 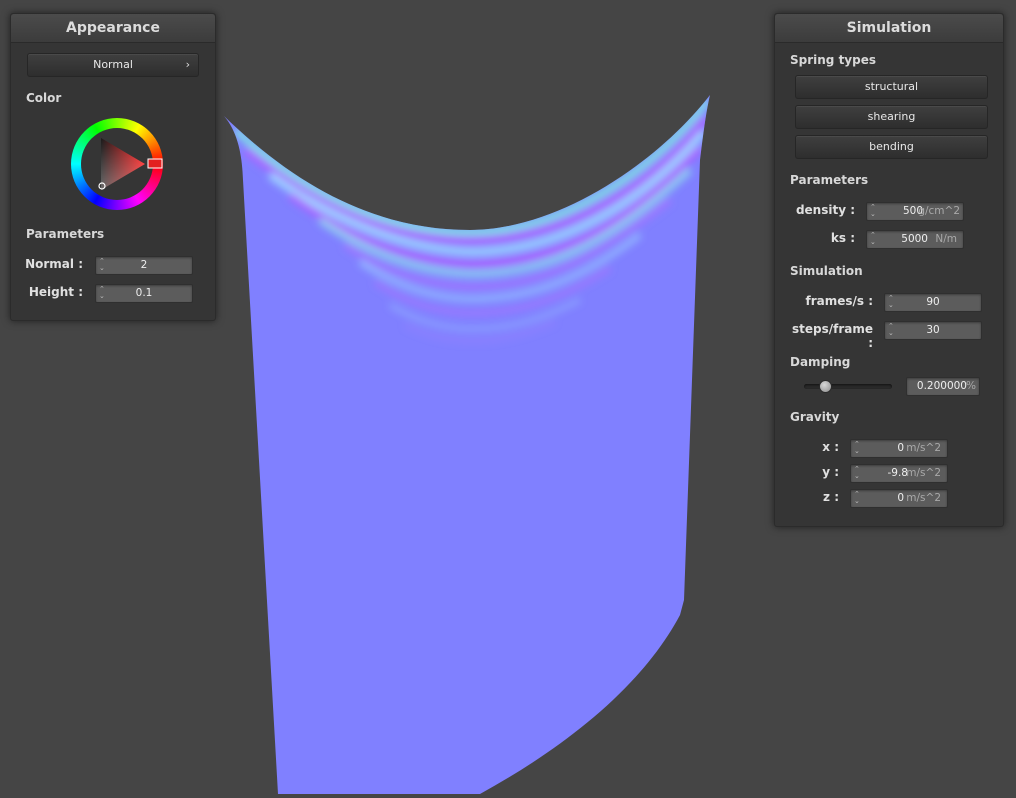 I want to click on shader-select-label: Normal, so click(x=113, y=64).